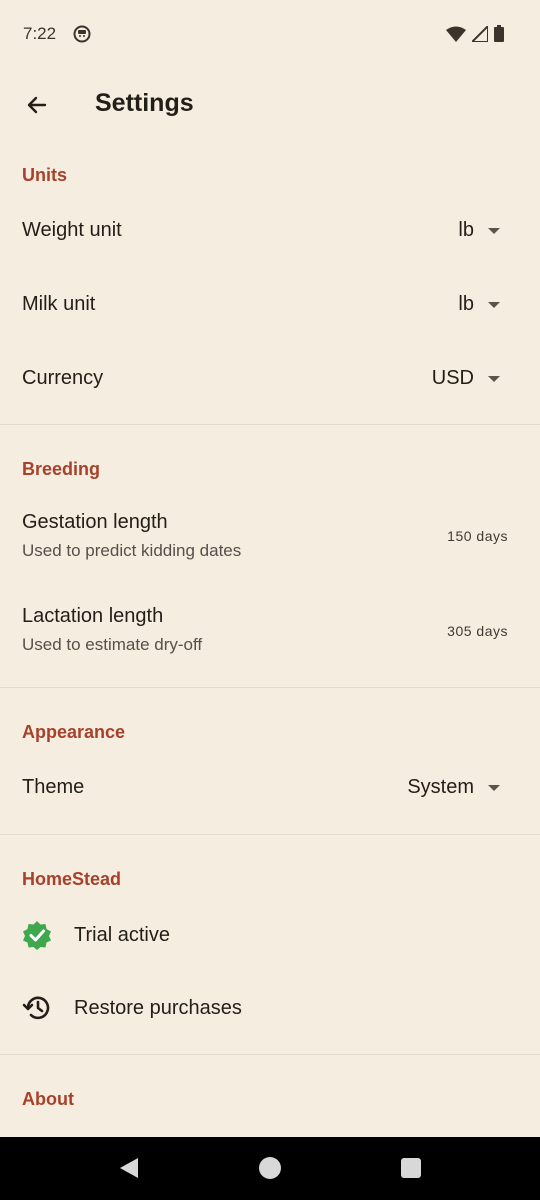 The image size is (540, 1200). I want to click on weight-unit-row: Weight unit lb, so click(270, 231).